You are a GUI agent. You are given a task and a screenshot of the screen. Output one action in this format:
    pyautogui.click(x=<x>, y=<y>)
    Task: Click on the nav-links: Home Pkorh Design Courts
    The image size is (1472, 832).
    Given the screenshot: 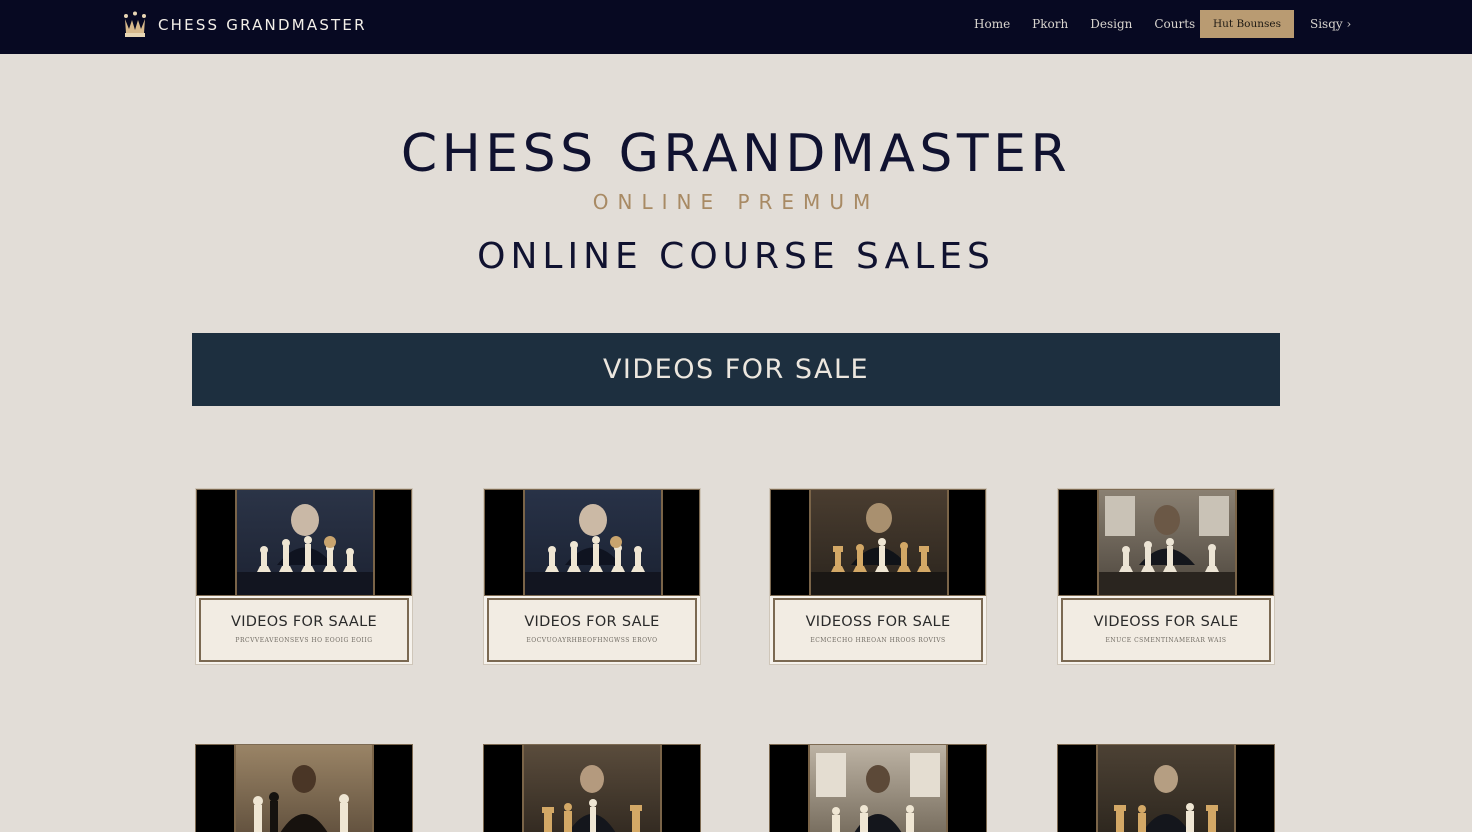 What is the action you would take?
    pyautogui.click(x=1095, y=25)
    